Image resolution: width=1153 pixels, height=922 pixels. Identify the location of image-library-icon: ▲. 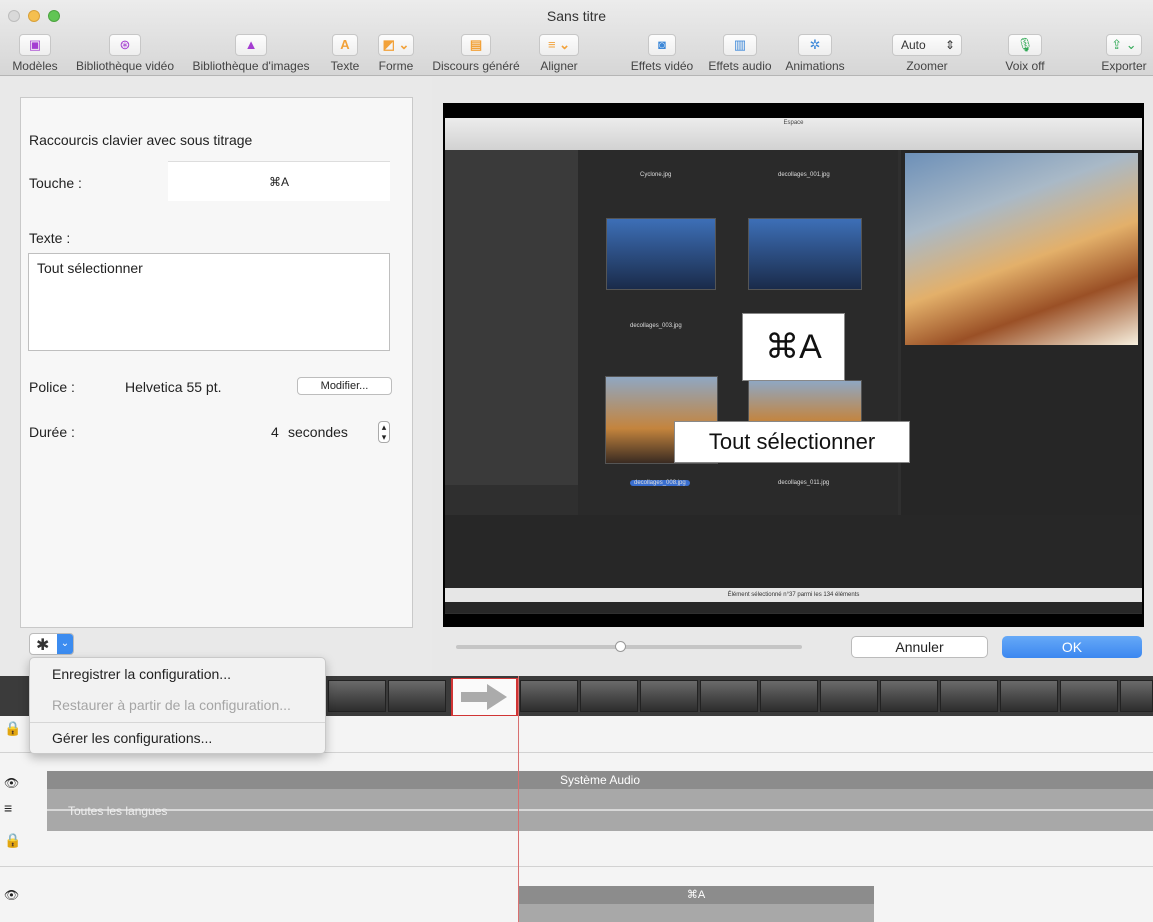
(251, 45).